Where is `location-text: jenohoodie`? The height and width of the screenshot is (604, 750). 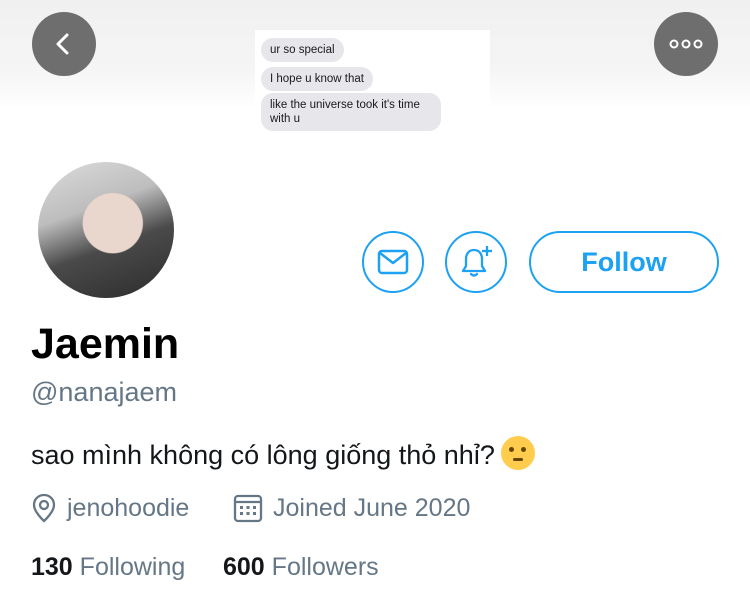
location-text: jenohoodie is located at coordinates (128, 507).